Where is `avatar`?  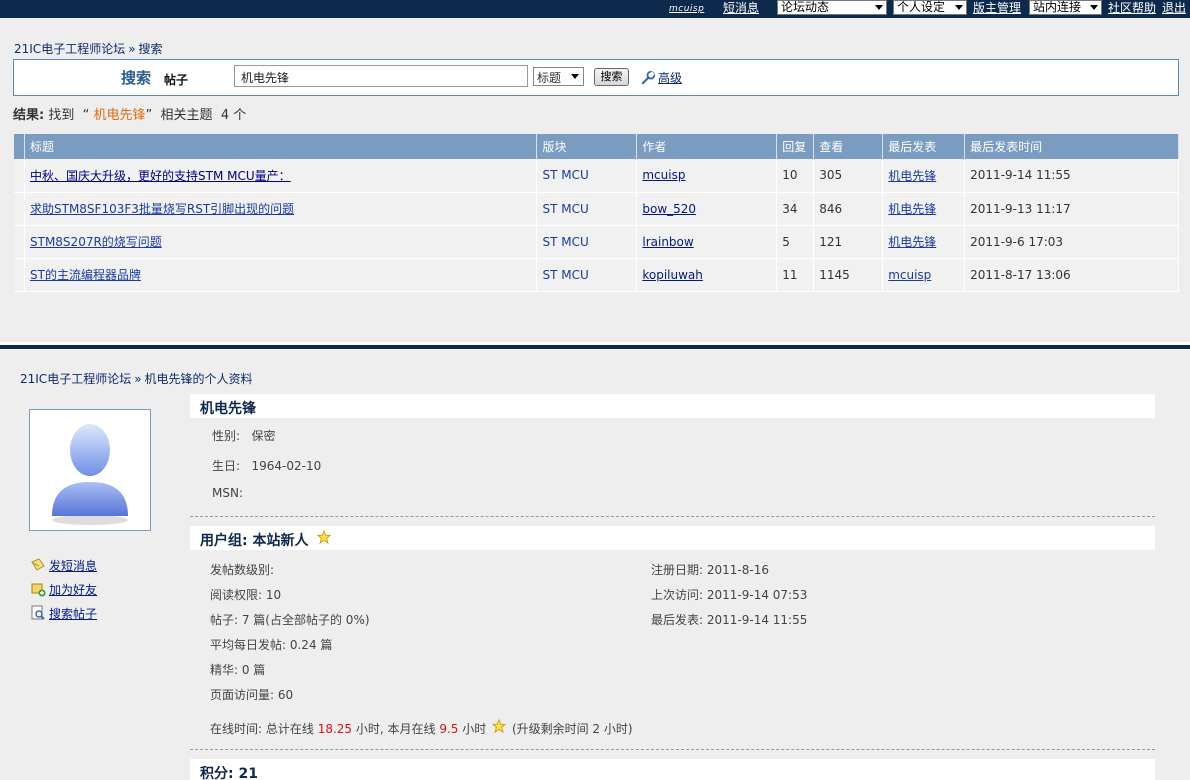
avatar is located at coordinates (90, 470).